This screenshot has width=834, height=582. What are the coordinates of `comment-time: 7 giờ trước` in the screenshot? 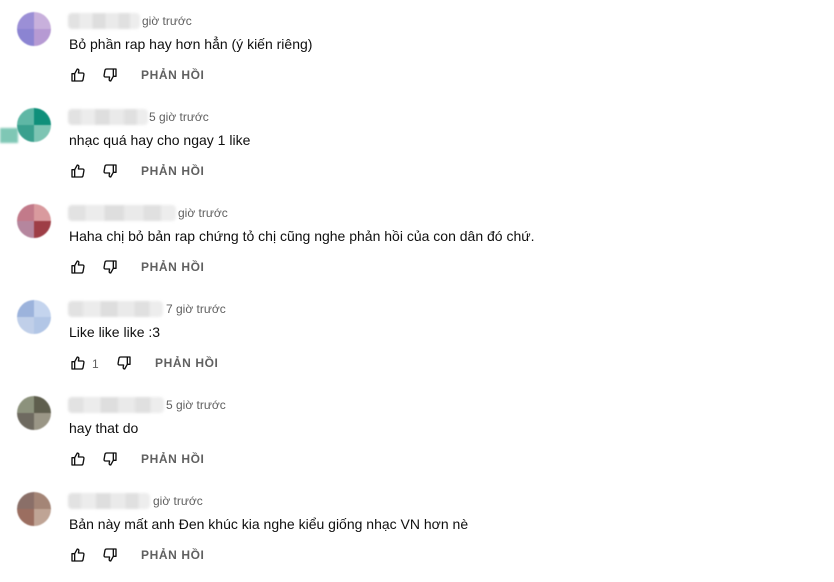 It's located at (196, 309).